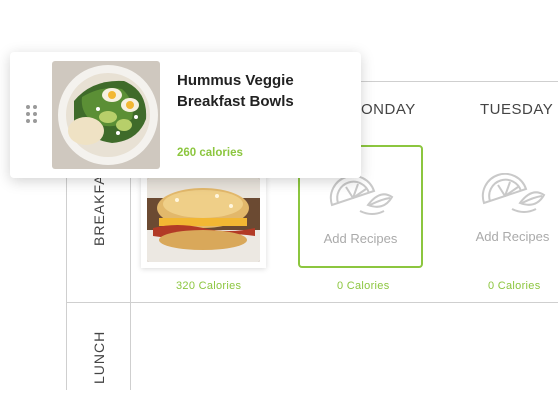  What do you see at coordinates (517, 109) in the screenshot?
I see `day-header-tuesday: TUESDAY` at bounding box center [517, 109].